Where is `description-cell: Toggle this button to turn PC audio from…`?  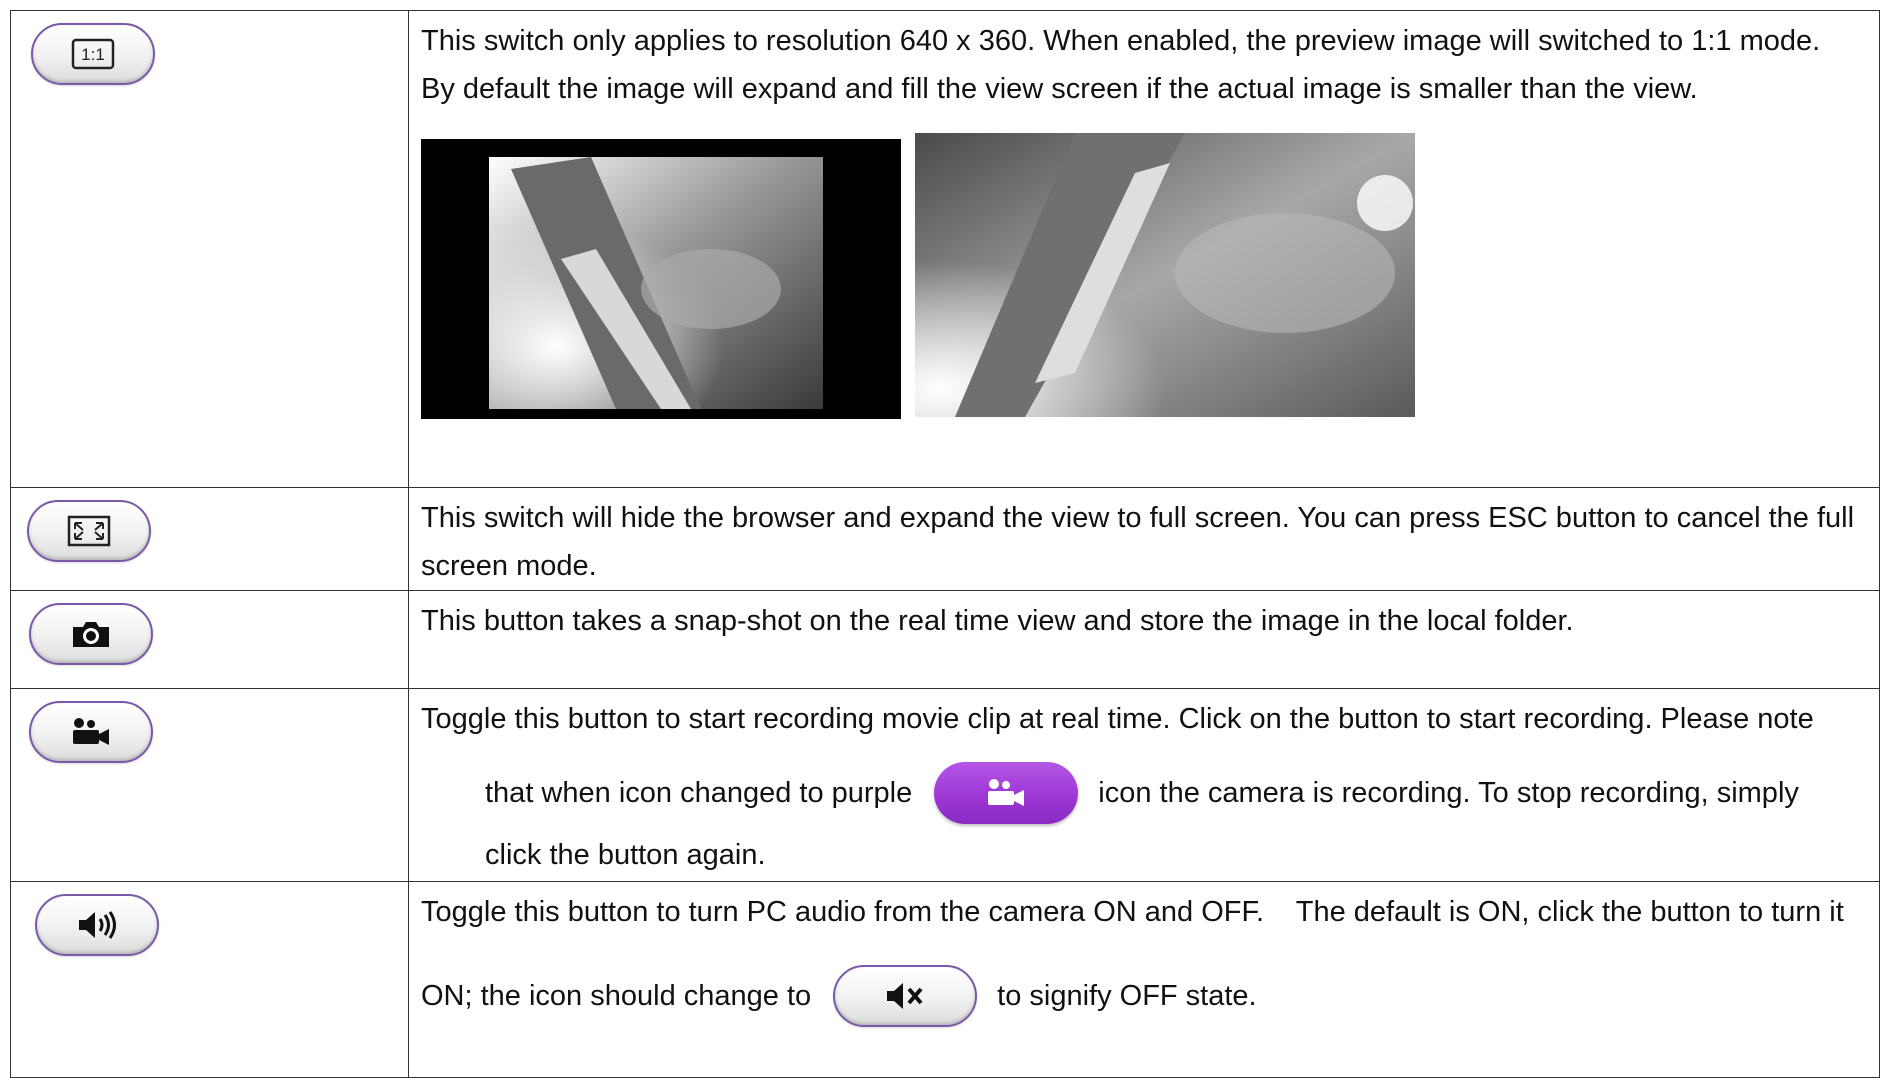 description-cell: Toggle this button to turn PC audio from… is located at coordinates (1144, 979).